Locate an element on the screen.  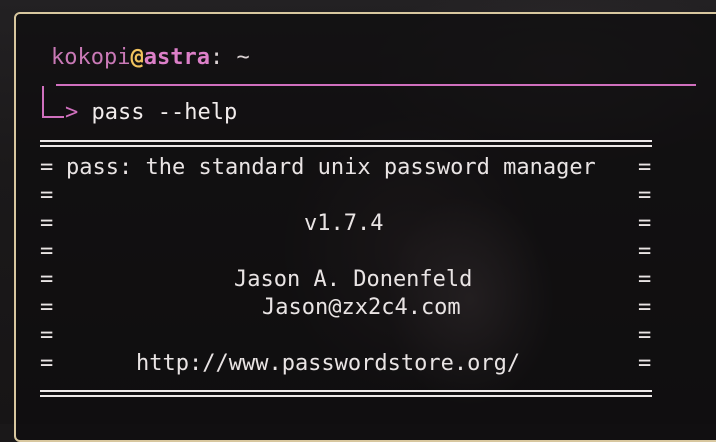
prompt-branch-connector is located at coordinates (53, 102).